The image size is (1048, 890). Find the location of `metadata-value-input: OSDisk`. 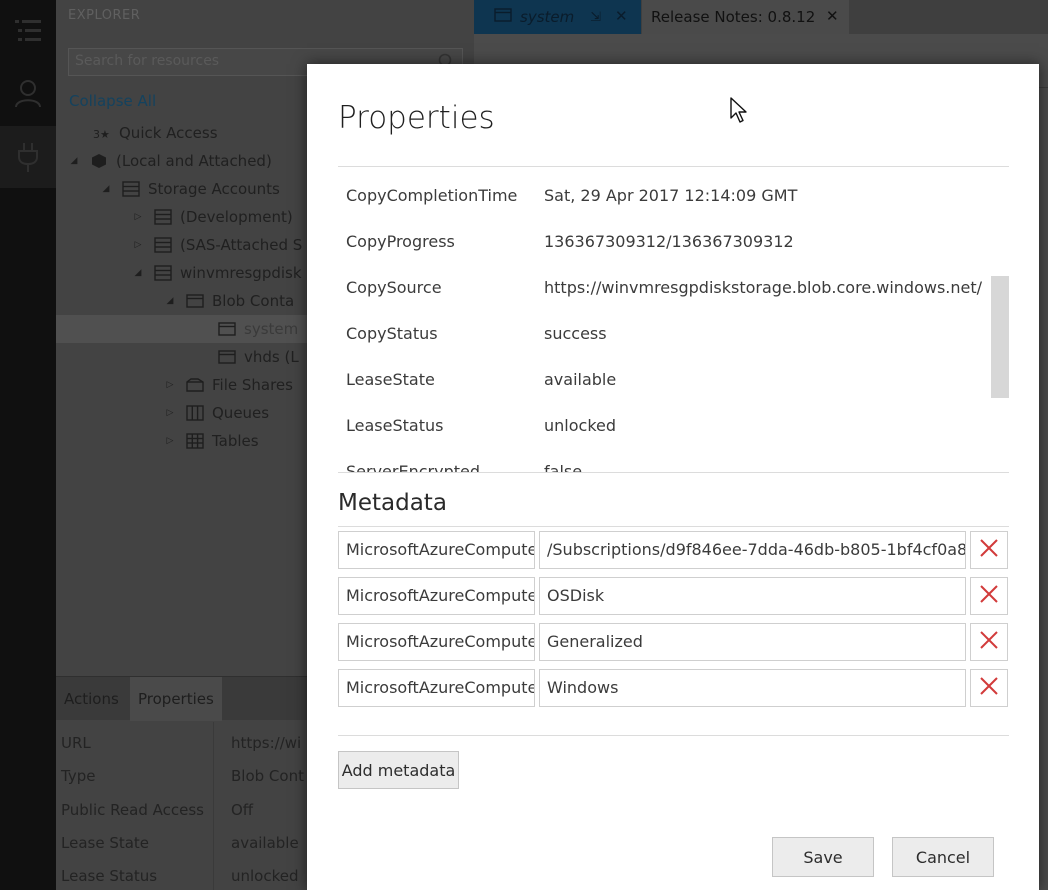

metadata-value-input: OSDisk is located at coordinates (752, 596).